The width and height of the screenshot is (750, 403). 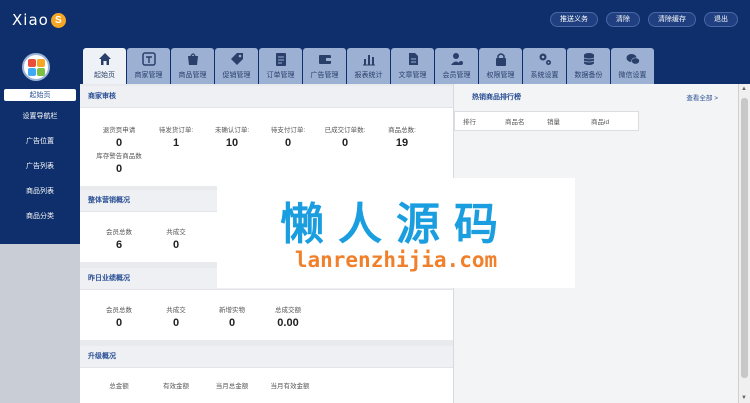 I want to click on tab-start: 起始页, so click(x=104, y=66).